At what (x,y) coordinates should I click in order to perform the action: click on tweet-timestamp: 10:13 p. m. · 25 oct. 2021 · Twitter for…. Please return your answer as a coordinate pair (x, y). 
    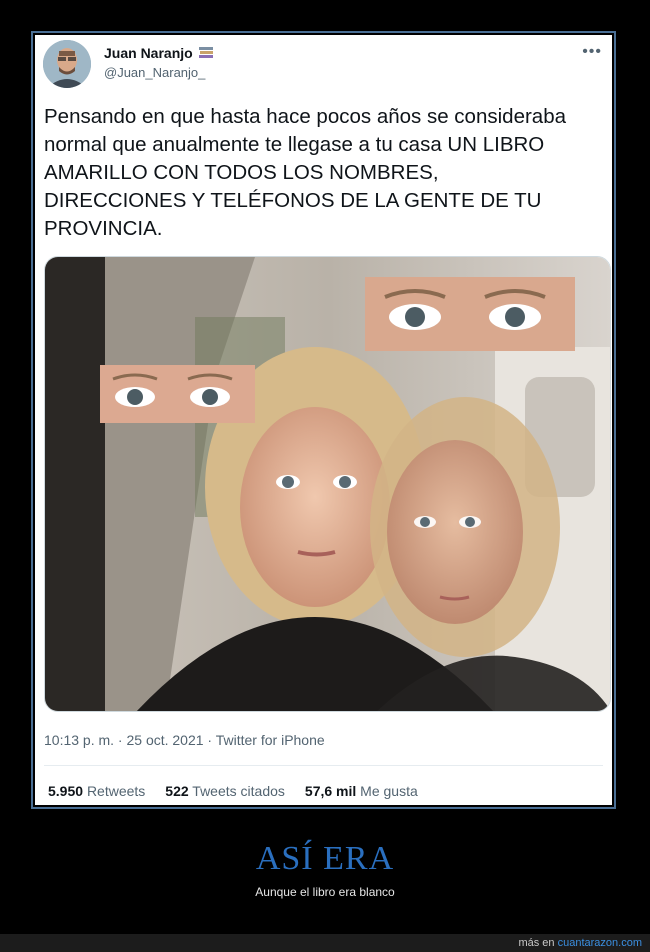
    Looking at the image, I should click on (184, 740).